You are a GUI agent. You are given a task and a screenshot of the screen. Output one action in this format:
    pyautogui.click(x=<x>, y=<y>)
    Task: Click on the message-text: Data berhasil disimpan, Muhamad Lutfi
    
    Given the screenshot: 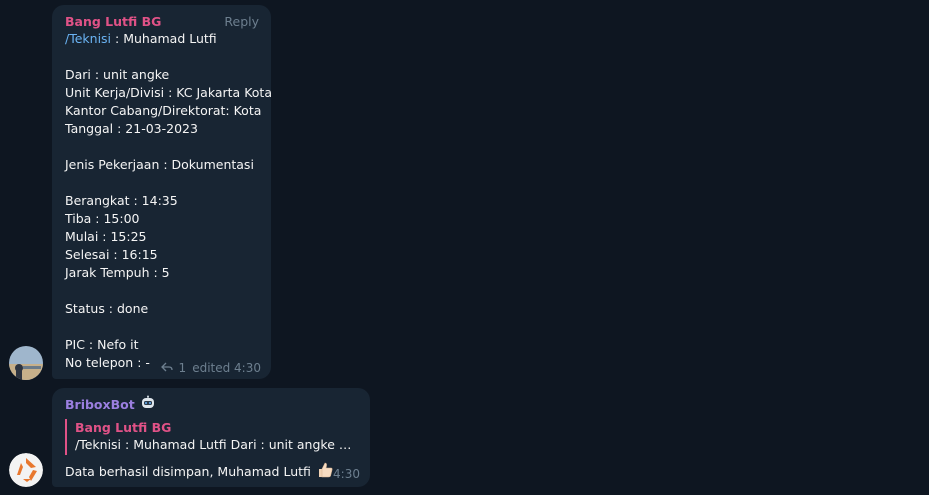 What is the action you would take?
    pyautogui.click(x=188, y=471)
    